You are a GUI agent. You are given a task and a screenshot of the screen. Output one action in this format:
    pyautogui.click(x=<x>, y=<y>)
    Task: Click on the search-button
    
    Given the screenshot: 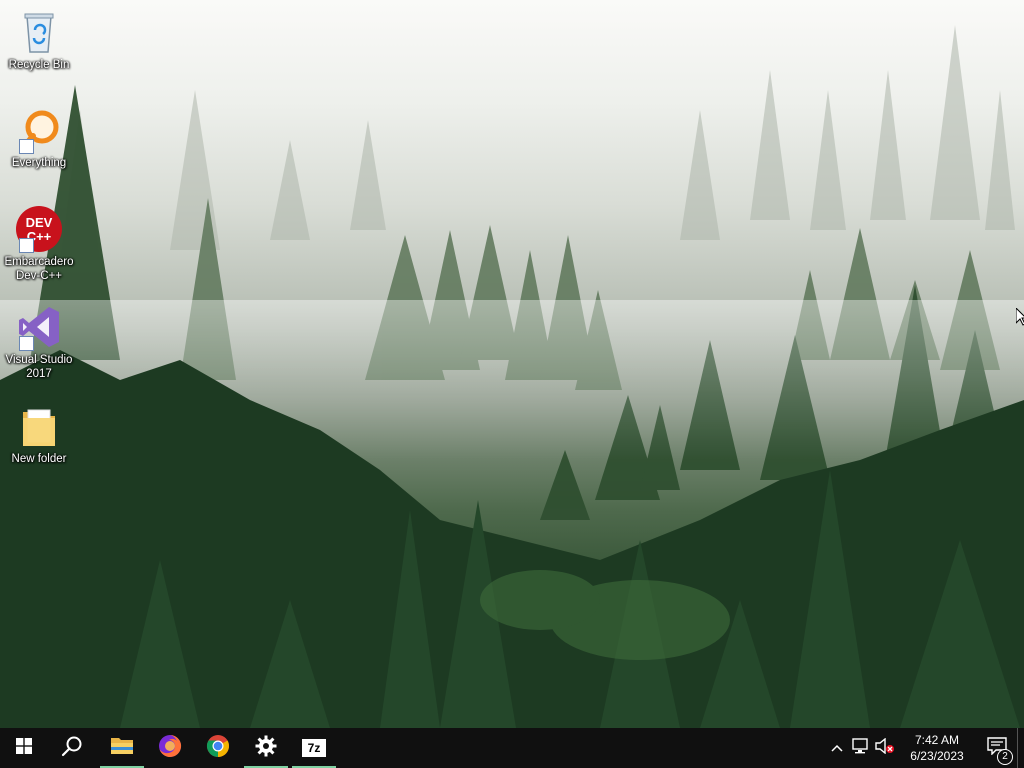 What is the action you would take?
    pyautogui.click(x=72, y=748)
    